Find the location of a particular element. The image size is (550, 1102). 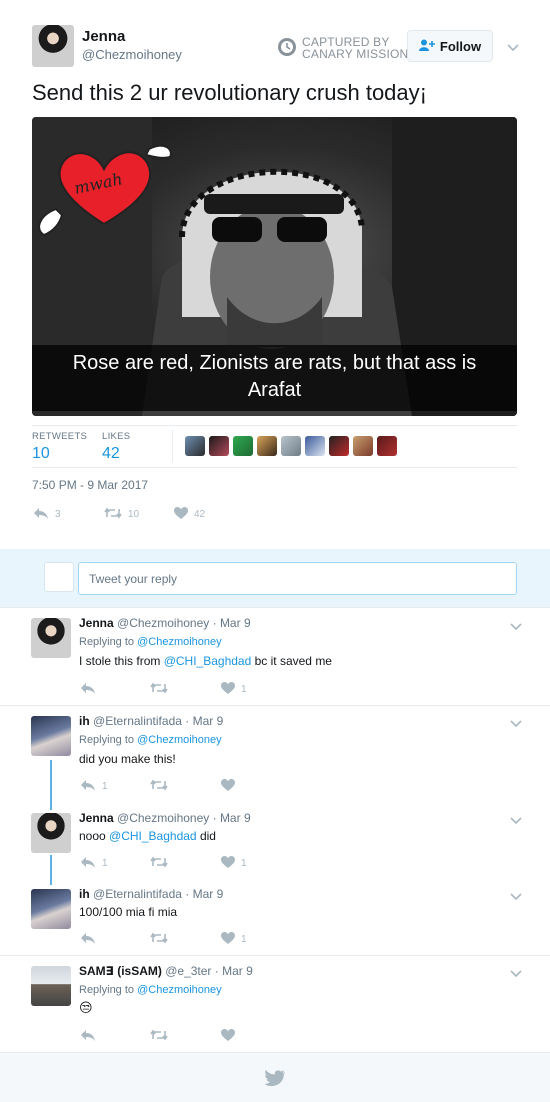

author-handle: @Chezmoihoney is located at coordinates (132, 54).